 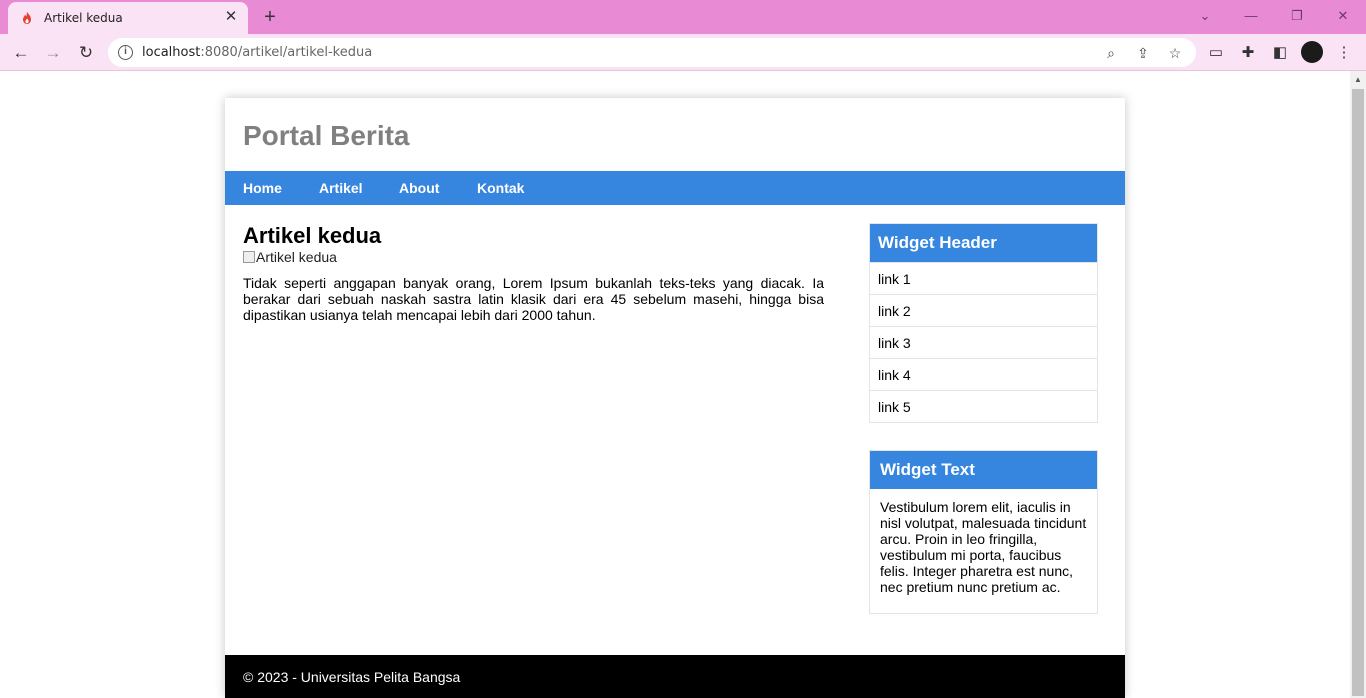 I want to click on site-info-icon: i, so click(x=125, y=52).